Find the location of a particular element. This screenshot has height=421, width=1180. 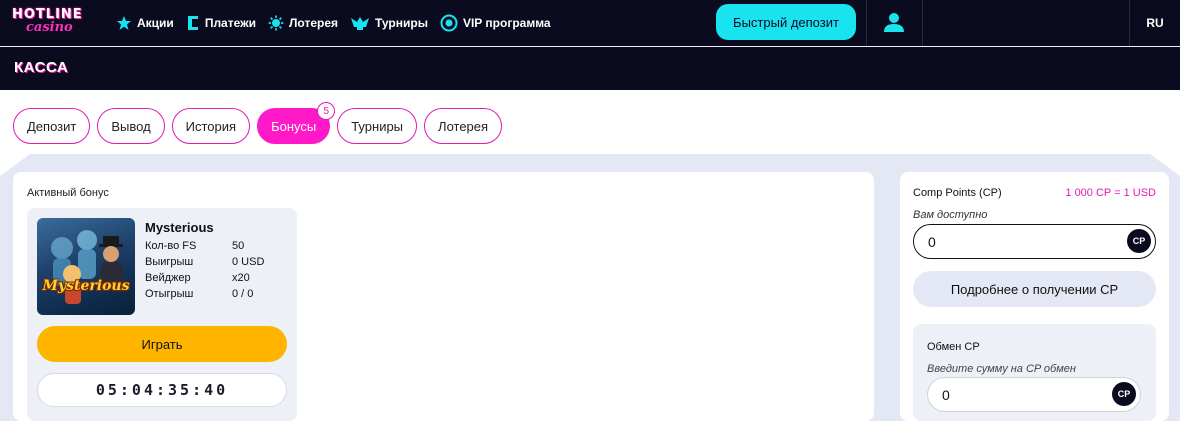

stat-value: 0 / 0 is located at coordinates (243, 294).